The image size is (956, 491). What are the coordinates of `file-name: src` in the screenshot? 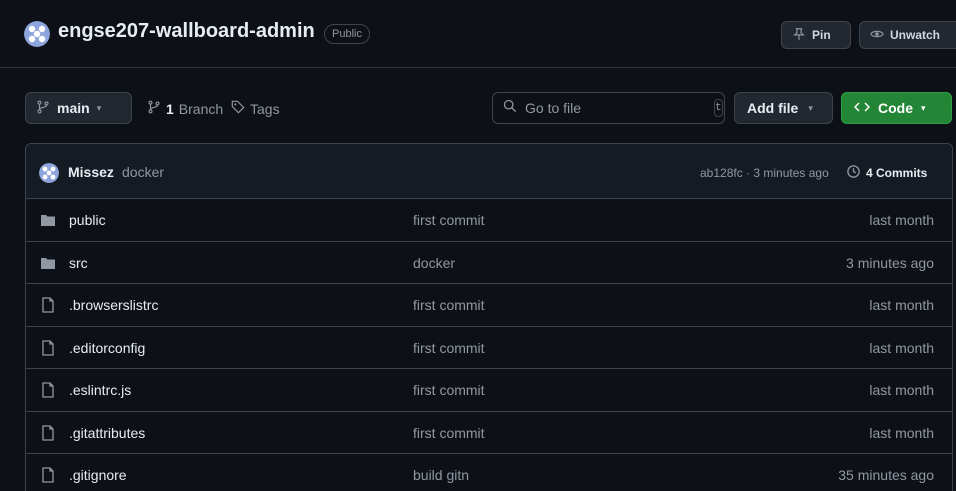 It's located at (78, 263).